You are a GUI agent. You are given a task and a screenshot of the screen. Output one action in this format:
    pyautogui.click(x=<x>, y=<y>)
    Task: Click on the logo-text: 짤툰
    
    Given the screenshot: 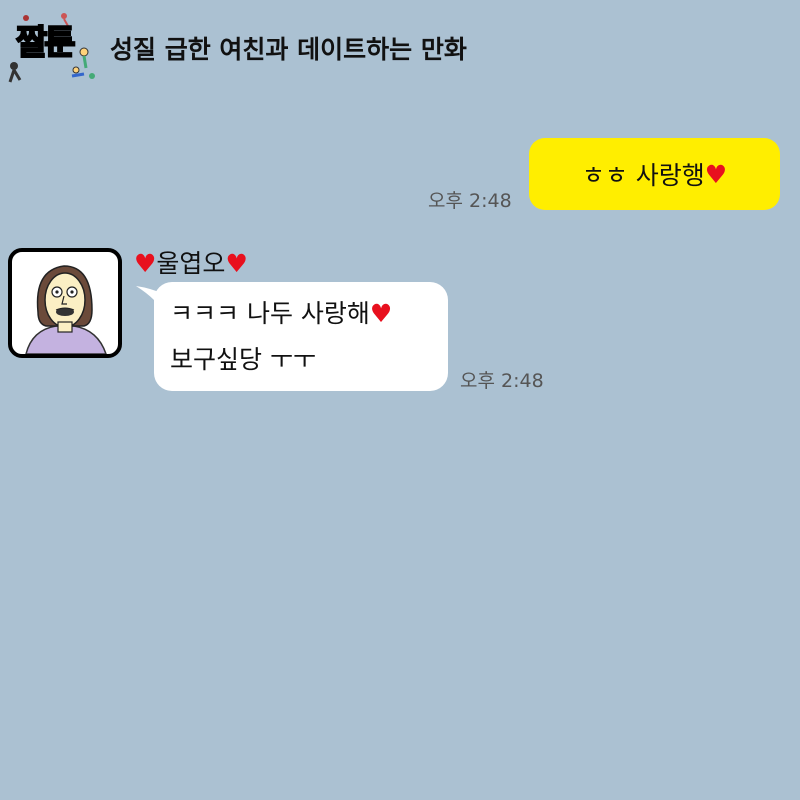 What is the action you would take?
    pyautogui.click(x=46, y=43)
    